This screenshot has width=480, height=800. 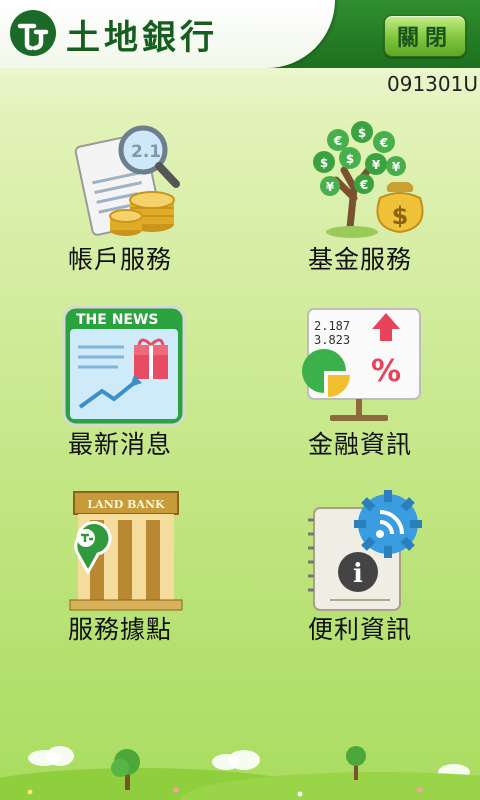 What do you see at coordinates (240, 773) in the screenshot?
I see `landscape-decoration` at bounding box center [240, 773].